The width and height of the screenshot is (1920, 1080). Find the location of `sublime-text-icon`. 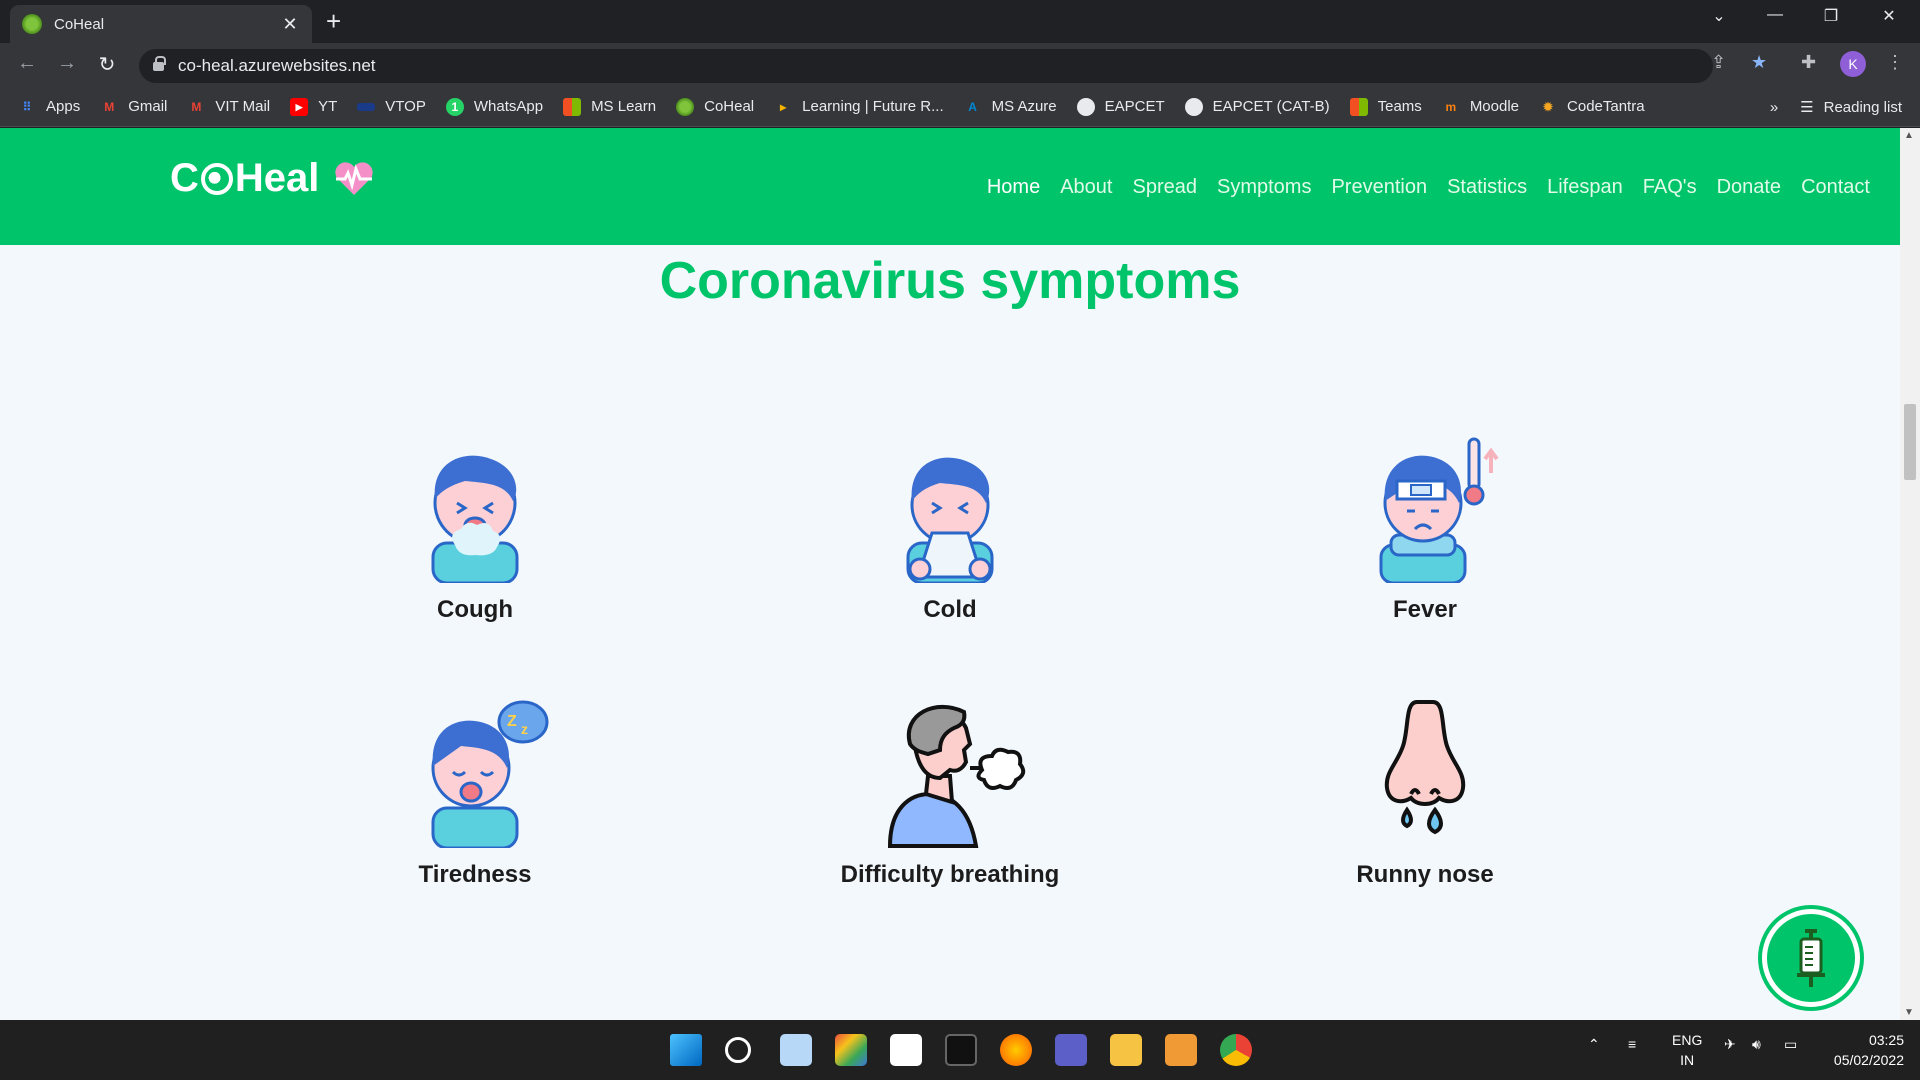

sublime-text-icon is located at coordinates (1181, 1050).